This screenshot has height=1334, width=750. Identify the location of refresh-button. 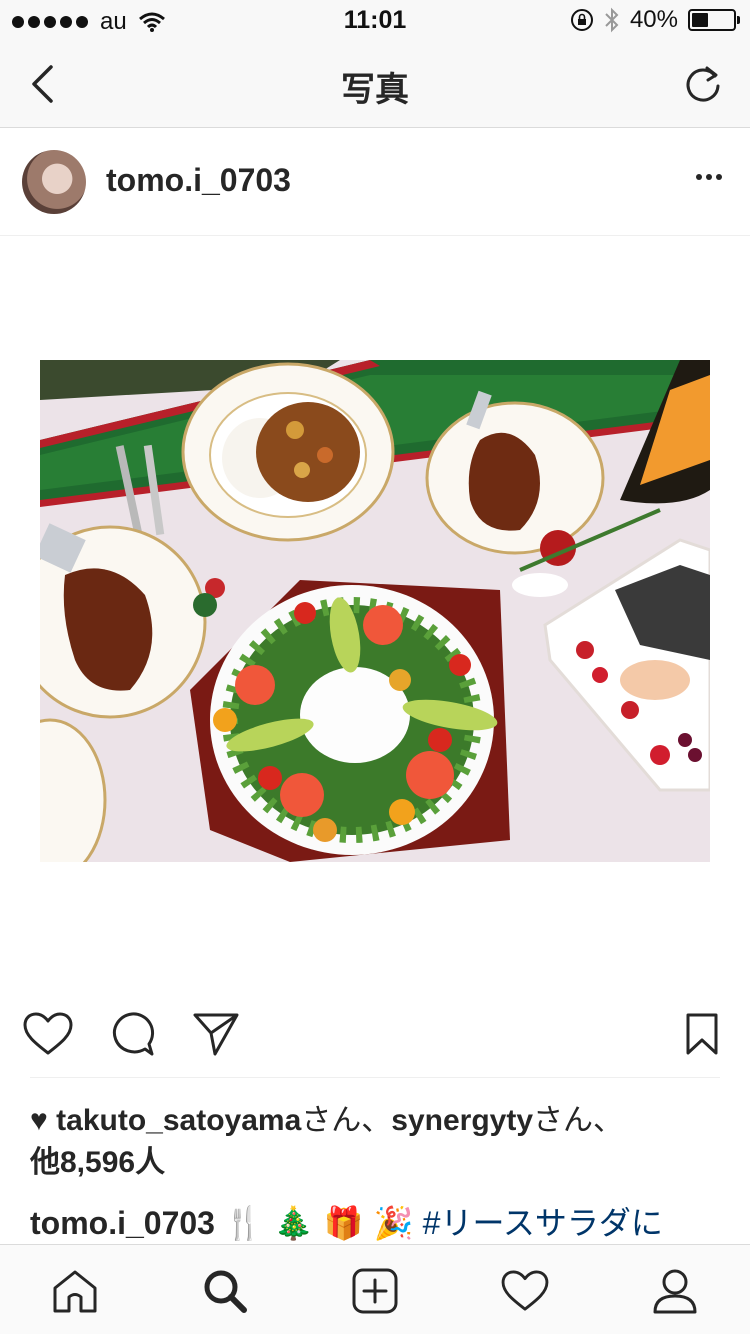
(703, 84).